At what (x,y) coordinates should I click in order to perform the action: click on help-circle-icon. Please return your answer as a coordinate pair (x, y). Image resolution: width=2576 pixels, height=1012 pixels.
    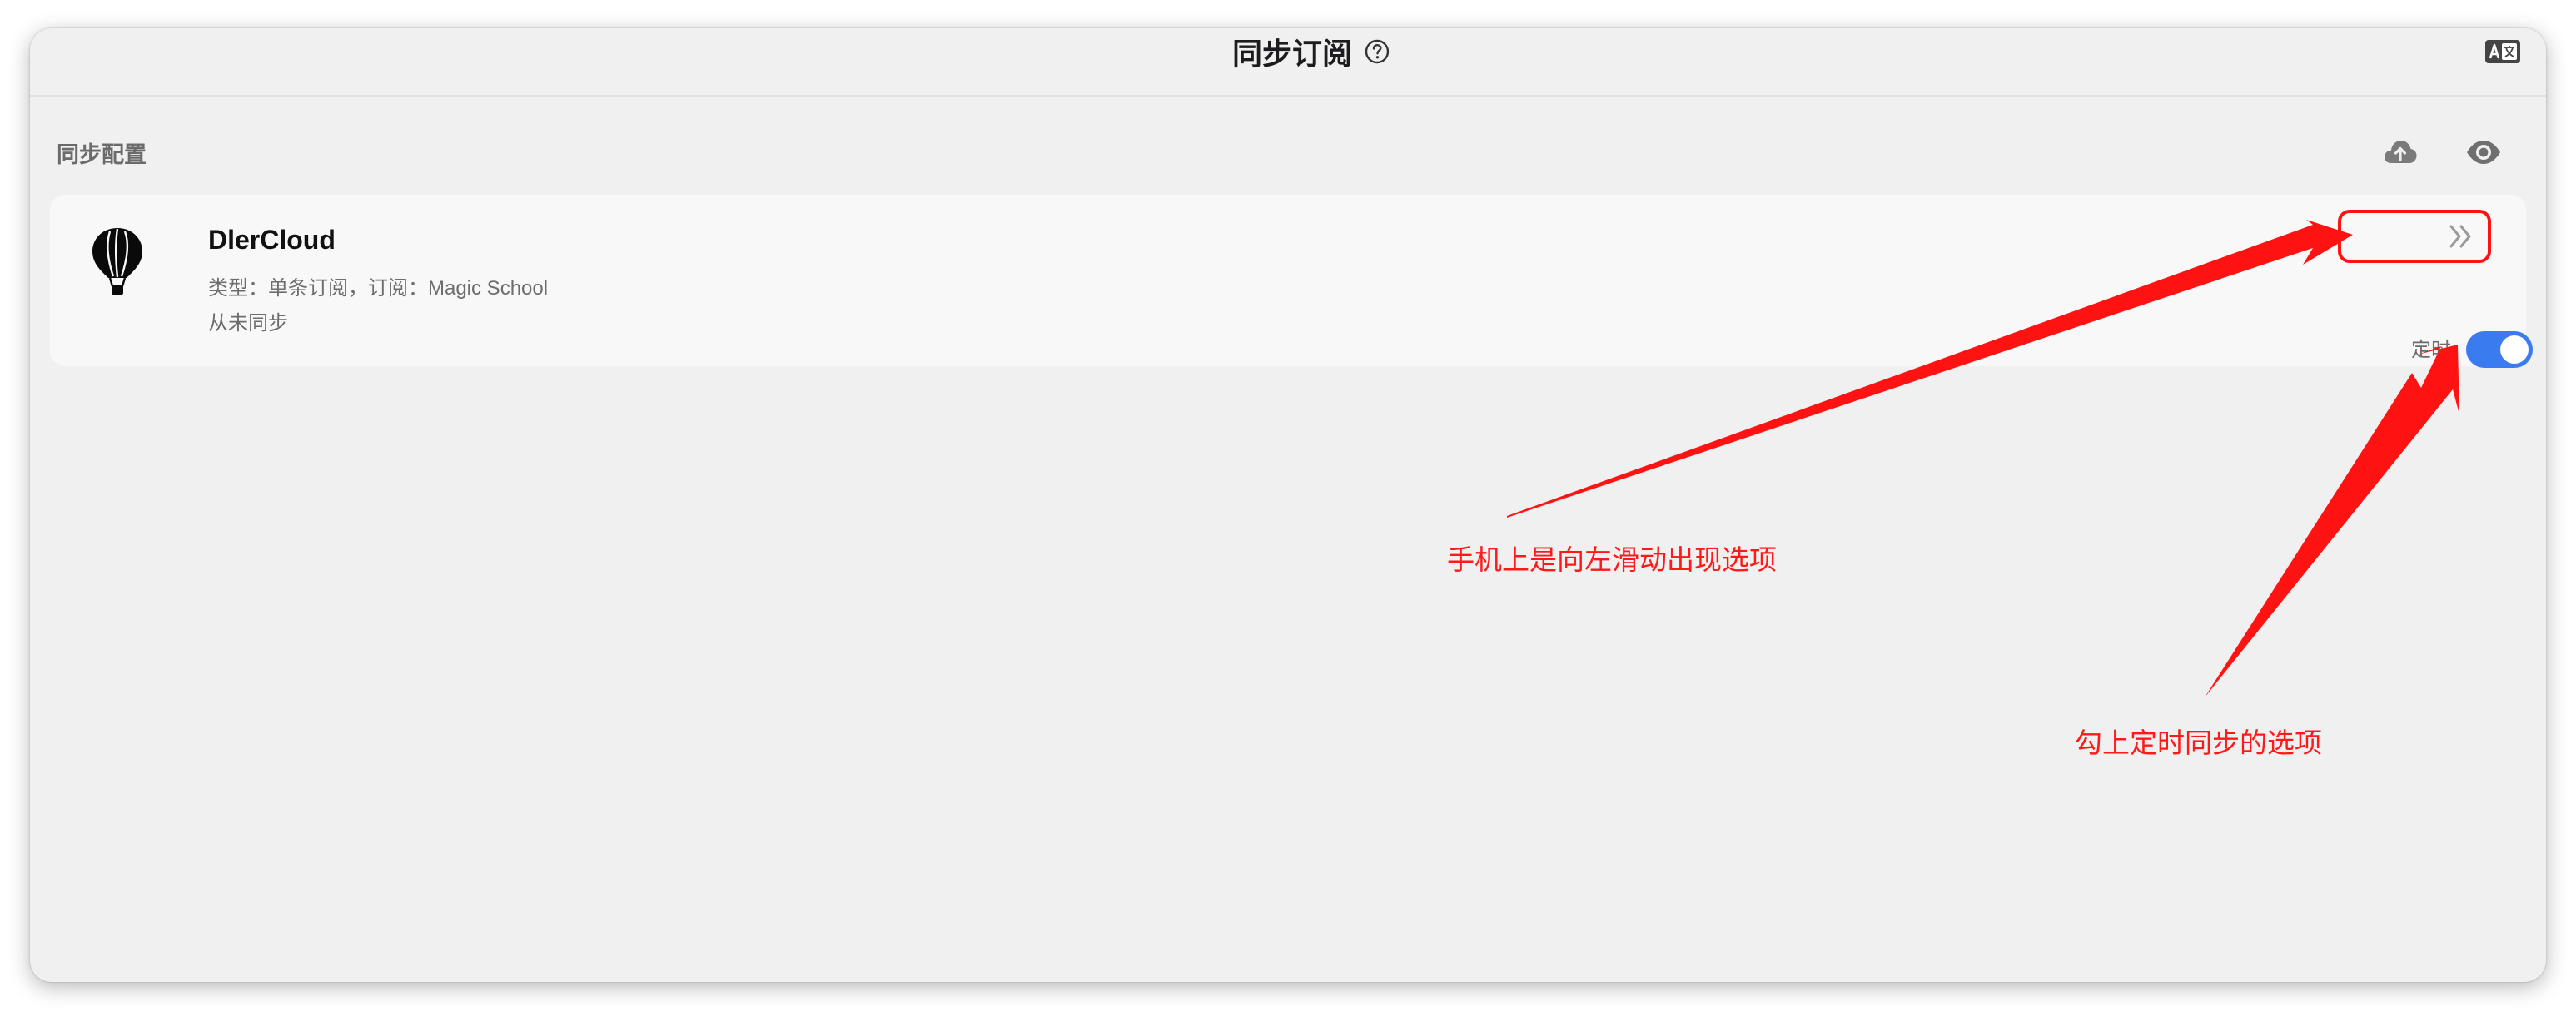
    Looking at the image, I should click on (1377, 51).